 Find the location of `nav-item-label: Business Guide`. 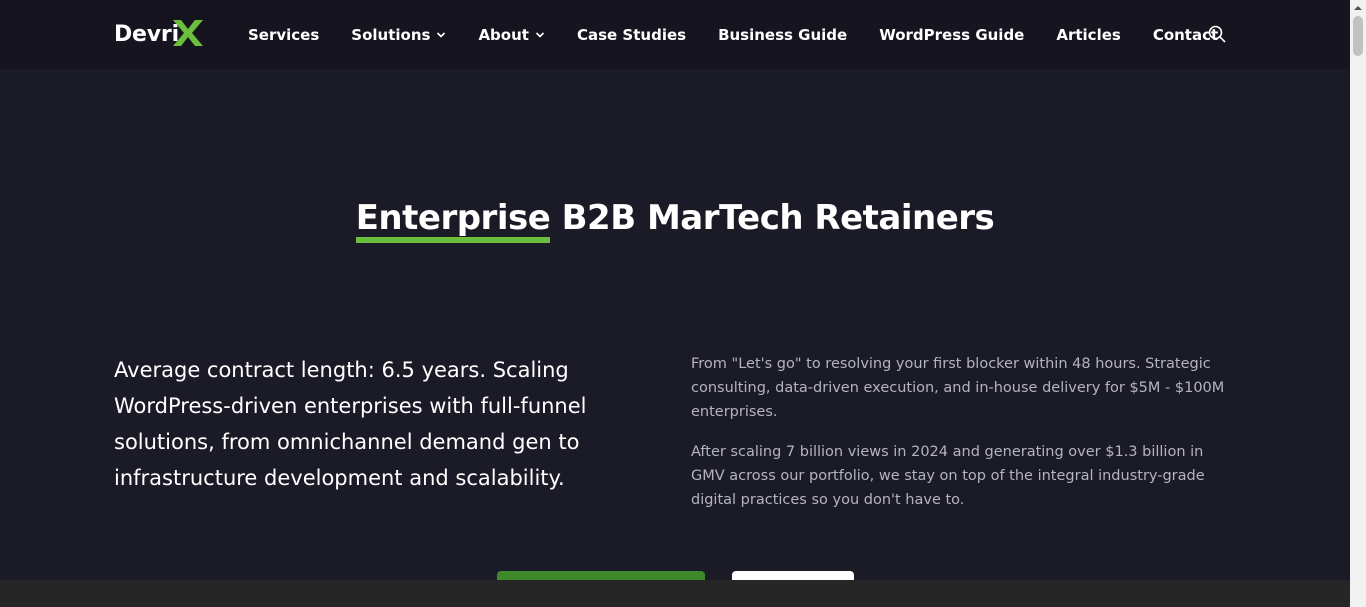

nav-item-label: Business Guide is located at coordinates (783, 34).